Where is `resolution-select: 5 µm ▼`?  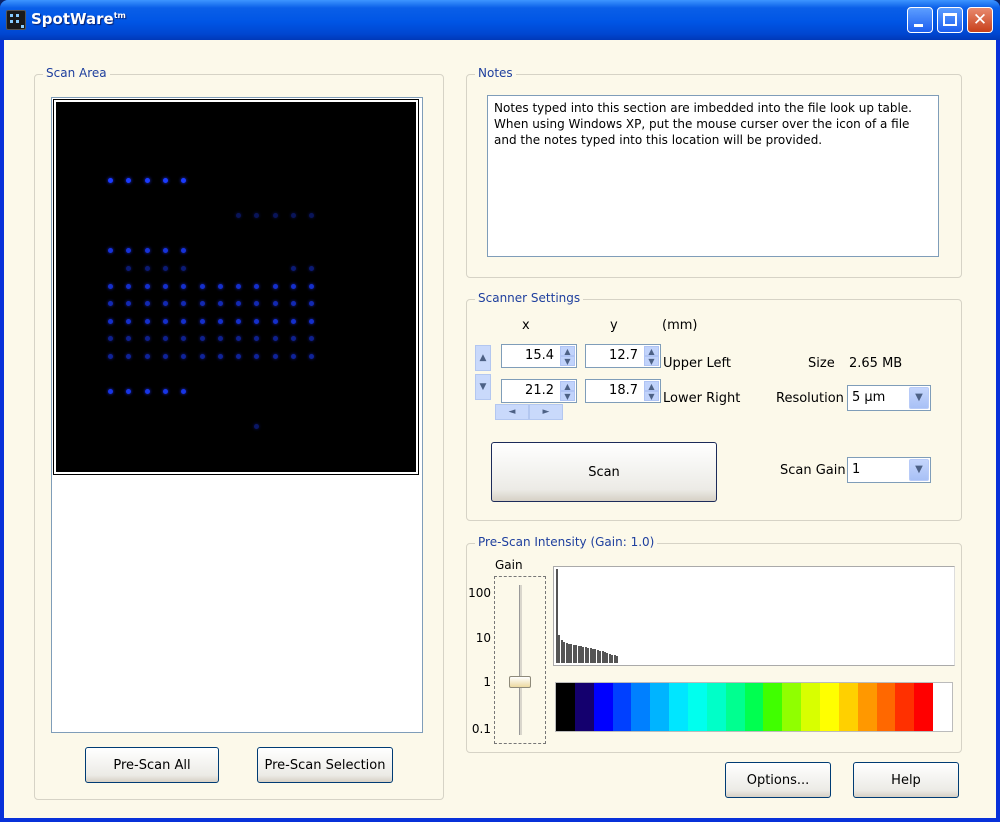
resolution-select: 5 µm ▼ is located at coordinates (889, 398).